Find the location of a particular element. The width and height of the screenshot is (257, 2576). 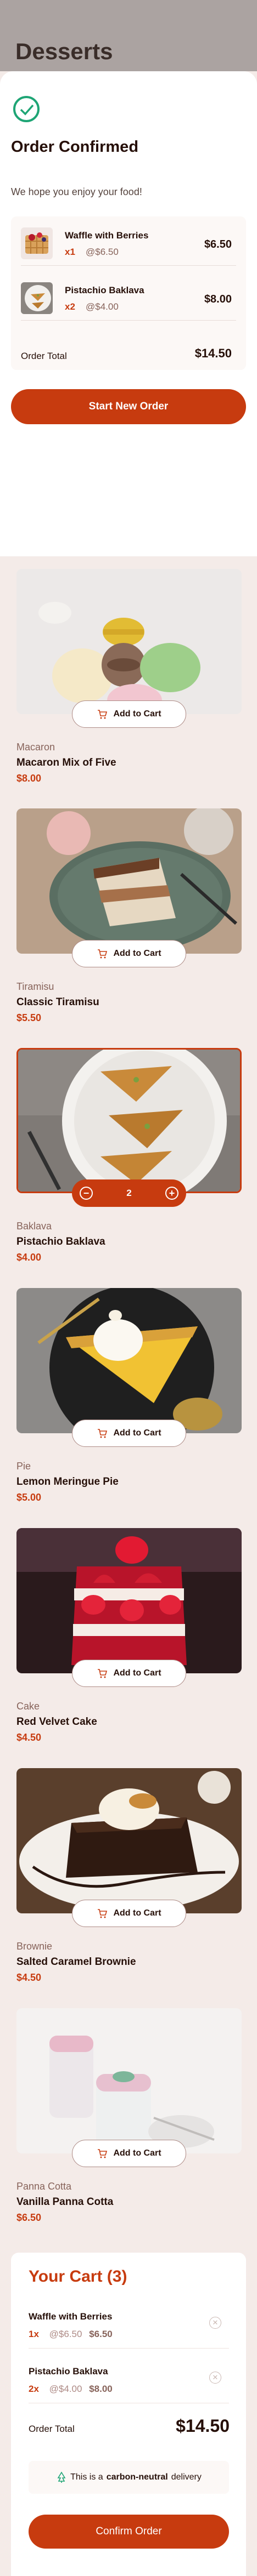

cart-item-unit-price: @$4.00 is located at coordinates (65, 2389).